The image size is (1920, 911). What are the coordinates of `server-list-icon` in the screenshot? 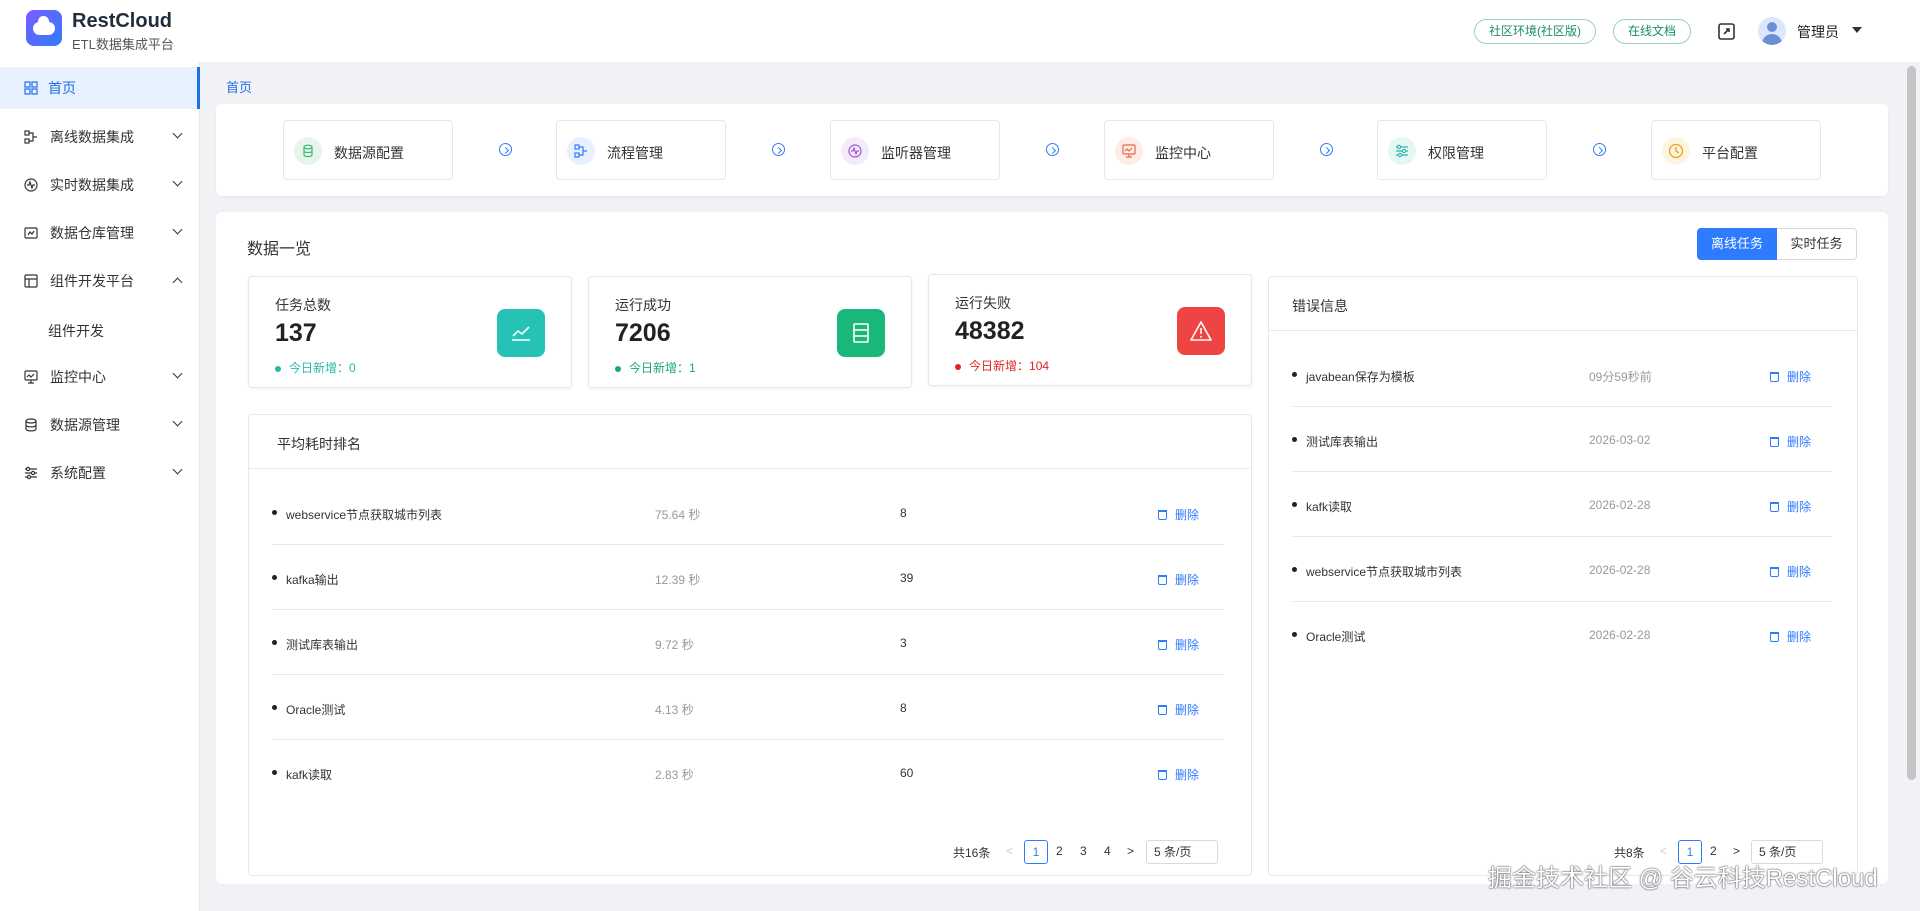 It's located at (861, 333).